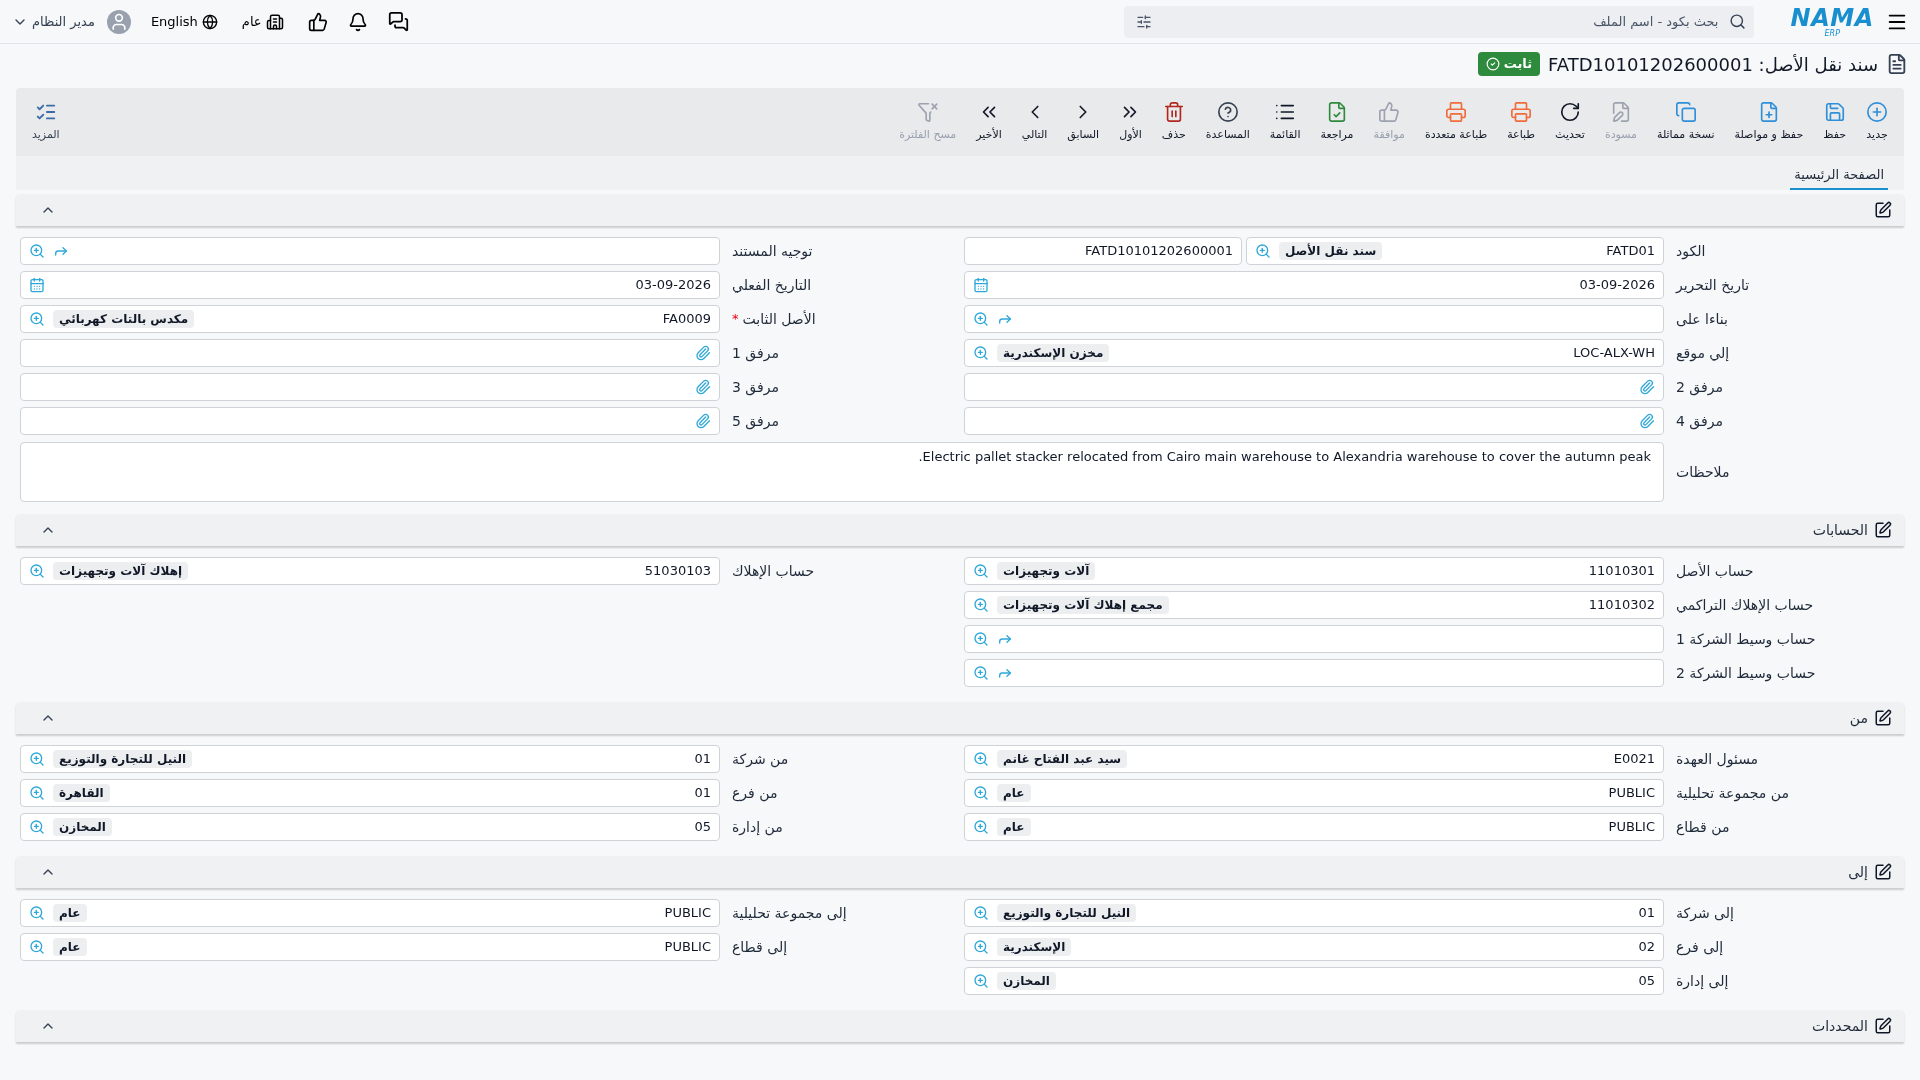 The image size is (1920, 1080). What do you see at coordinates (1103, 251) in the screenshot?
I see `document-number-field: FATD10101202600001` at bounding box center [1103, 251].